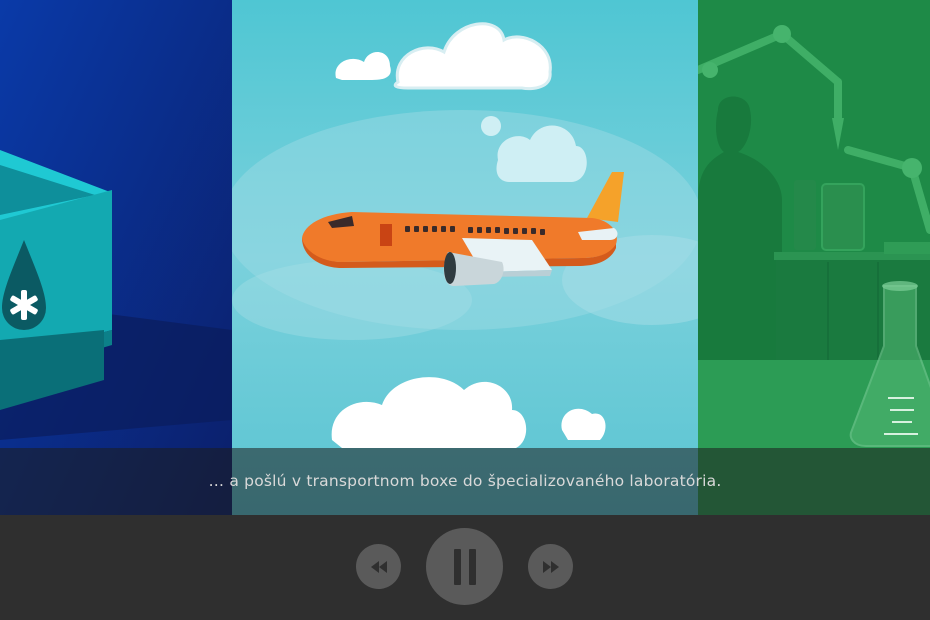 This screenshot has width=930, height=620. I want to click on pause-button, so click(464, 566).